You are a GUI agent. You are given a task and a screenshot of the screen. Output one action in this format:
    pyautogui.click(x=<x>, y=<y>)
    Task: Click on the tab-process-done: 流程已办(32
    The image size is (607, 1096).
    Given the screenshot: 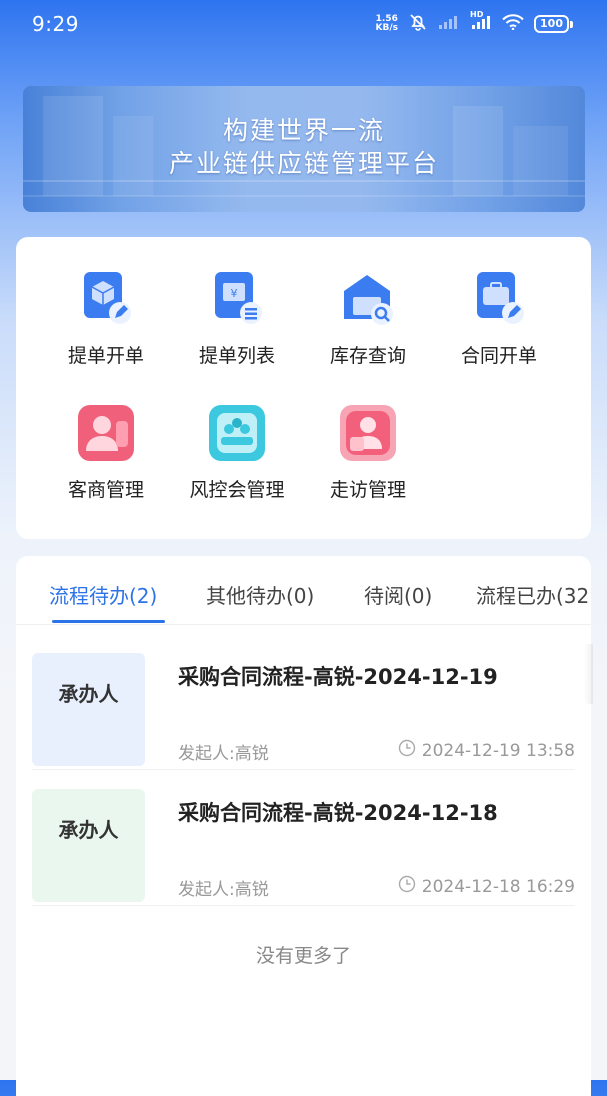 What is the action you would take?
    pyautogui.click(x=532, y=594)
    